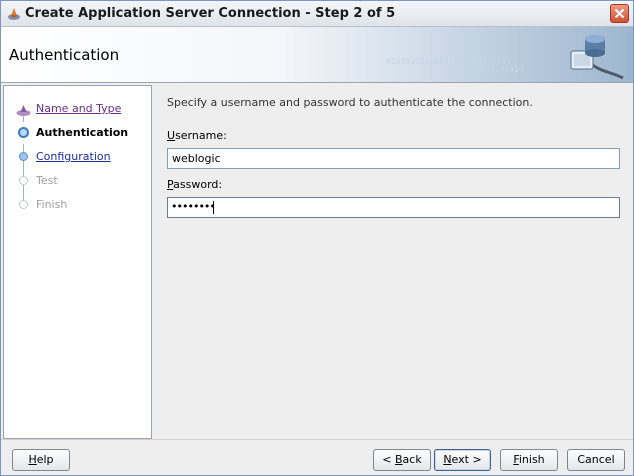  I want to click on password-masked-value: ••••••••, so click(193, 206).